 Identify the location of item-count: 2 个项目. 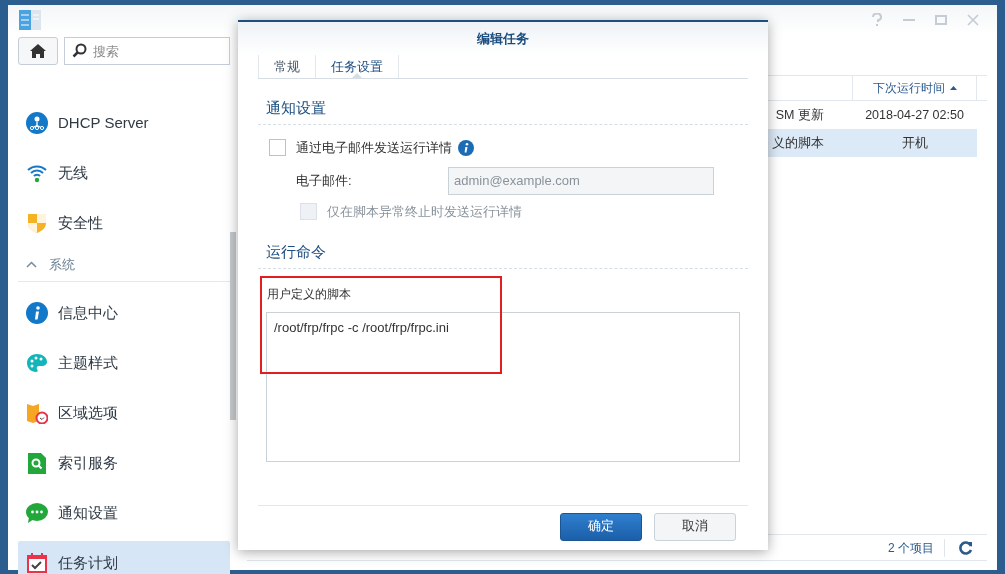
(916, 547).